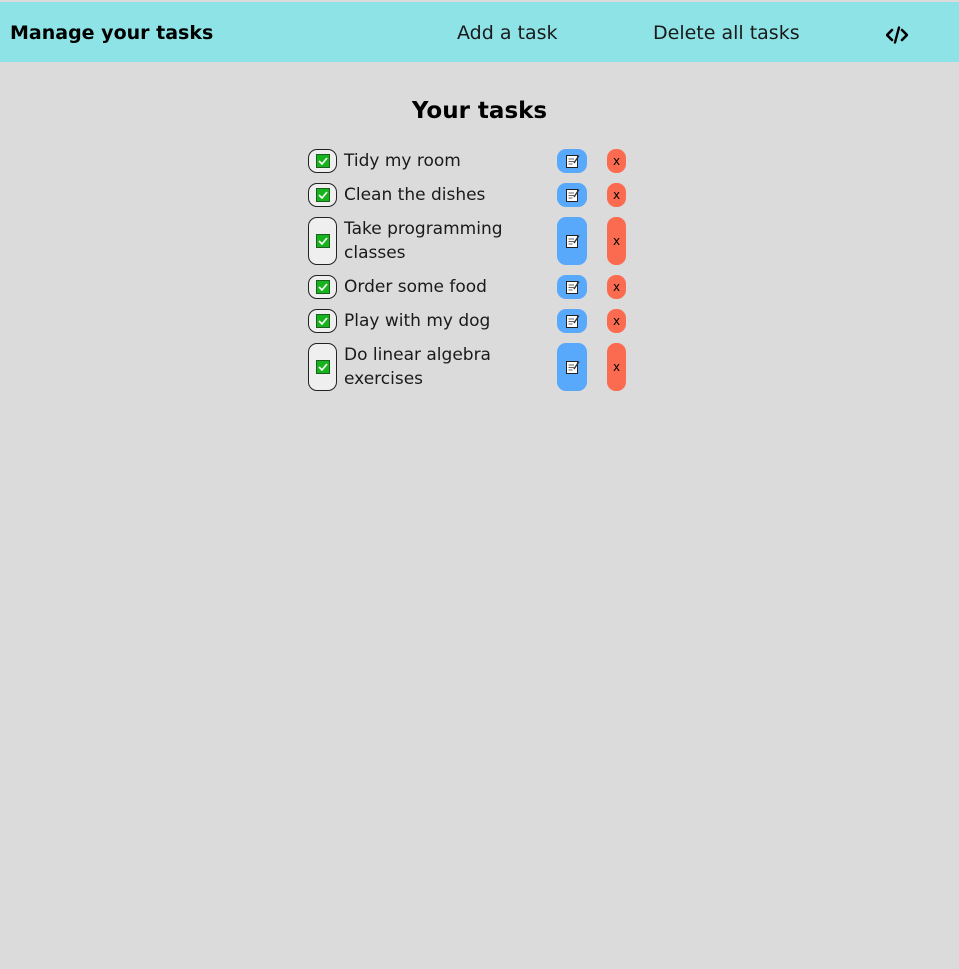 The image size is (959, 969). I want to click on task-item: Tidy my room x, so click(478, 161).